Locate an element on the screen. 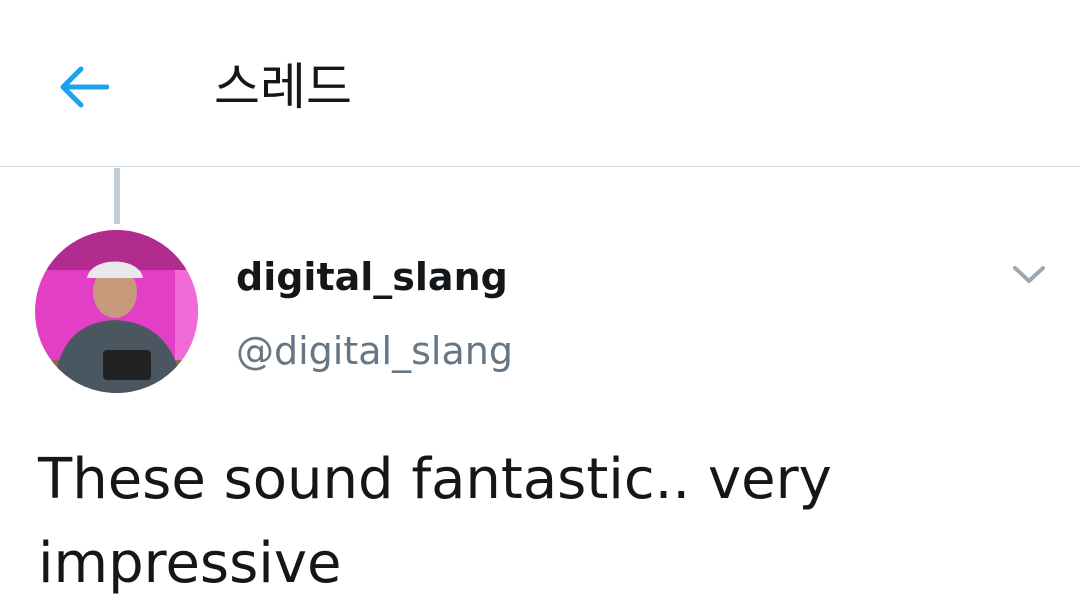 The image size is (1080, 606). arrow-left-icon is located at coordinates (84, 87).